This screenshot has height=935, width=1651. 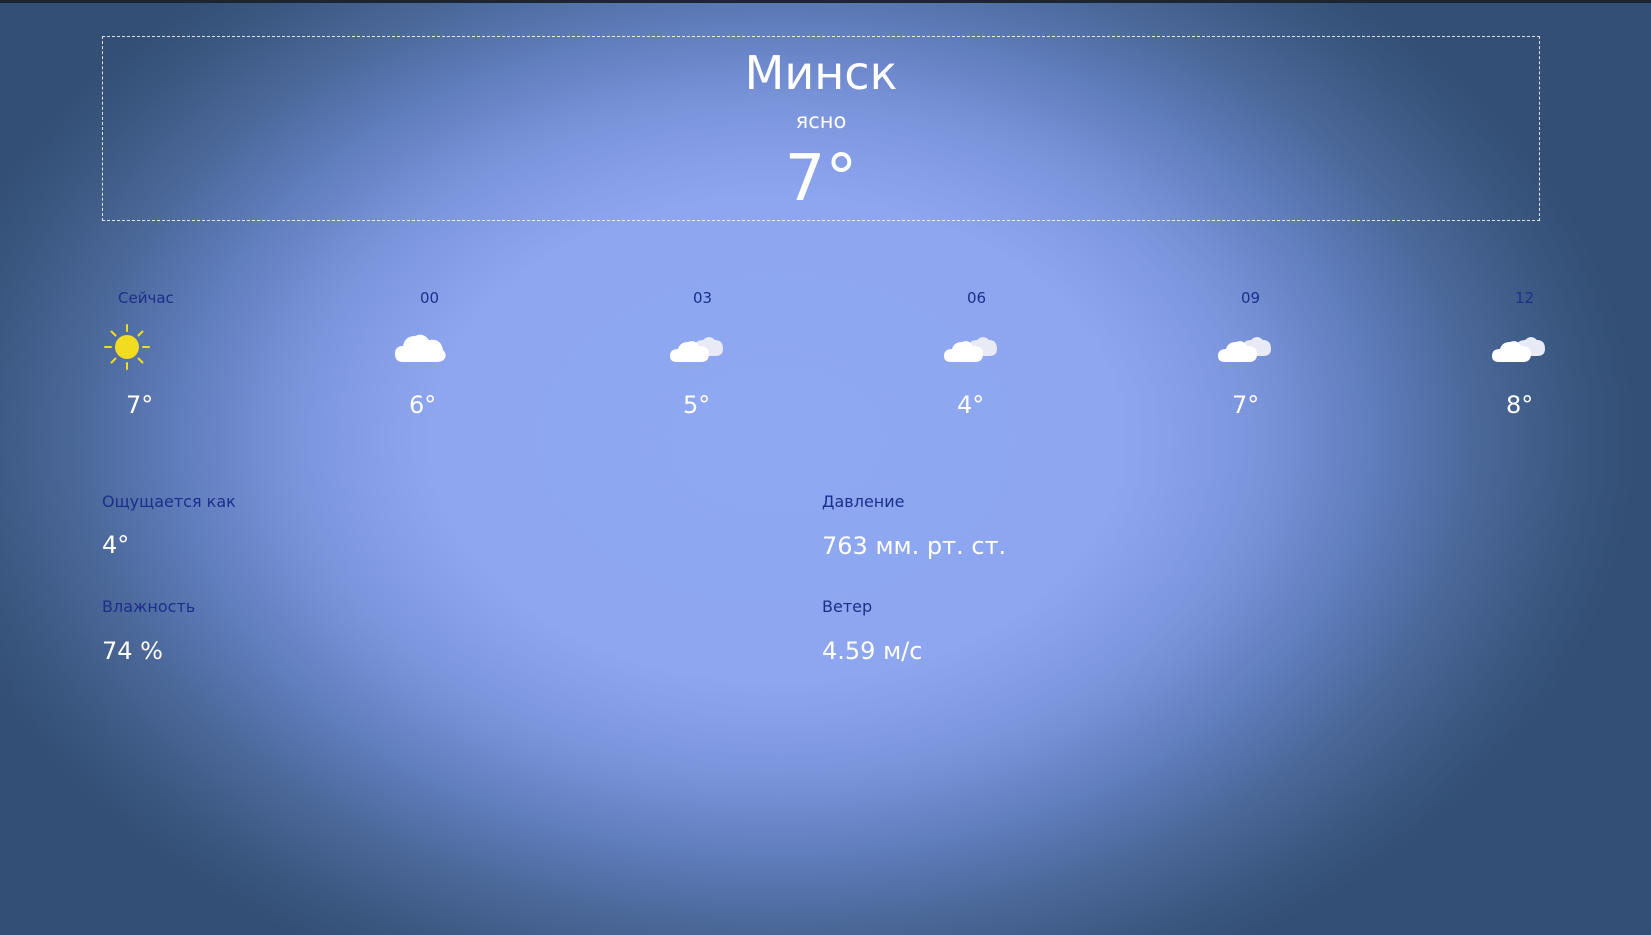 What do you see at coordinates (1570, 358) in the screenshot?
I see `hourly-item-12: 12 8°` at bounding box center [1570, 358].